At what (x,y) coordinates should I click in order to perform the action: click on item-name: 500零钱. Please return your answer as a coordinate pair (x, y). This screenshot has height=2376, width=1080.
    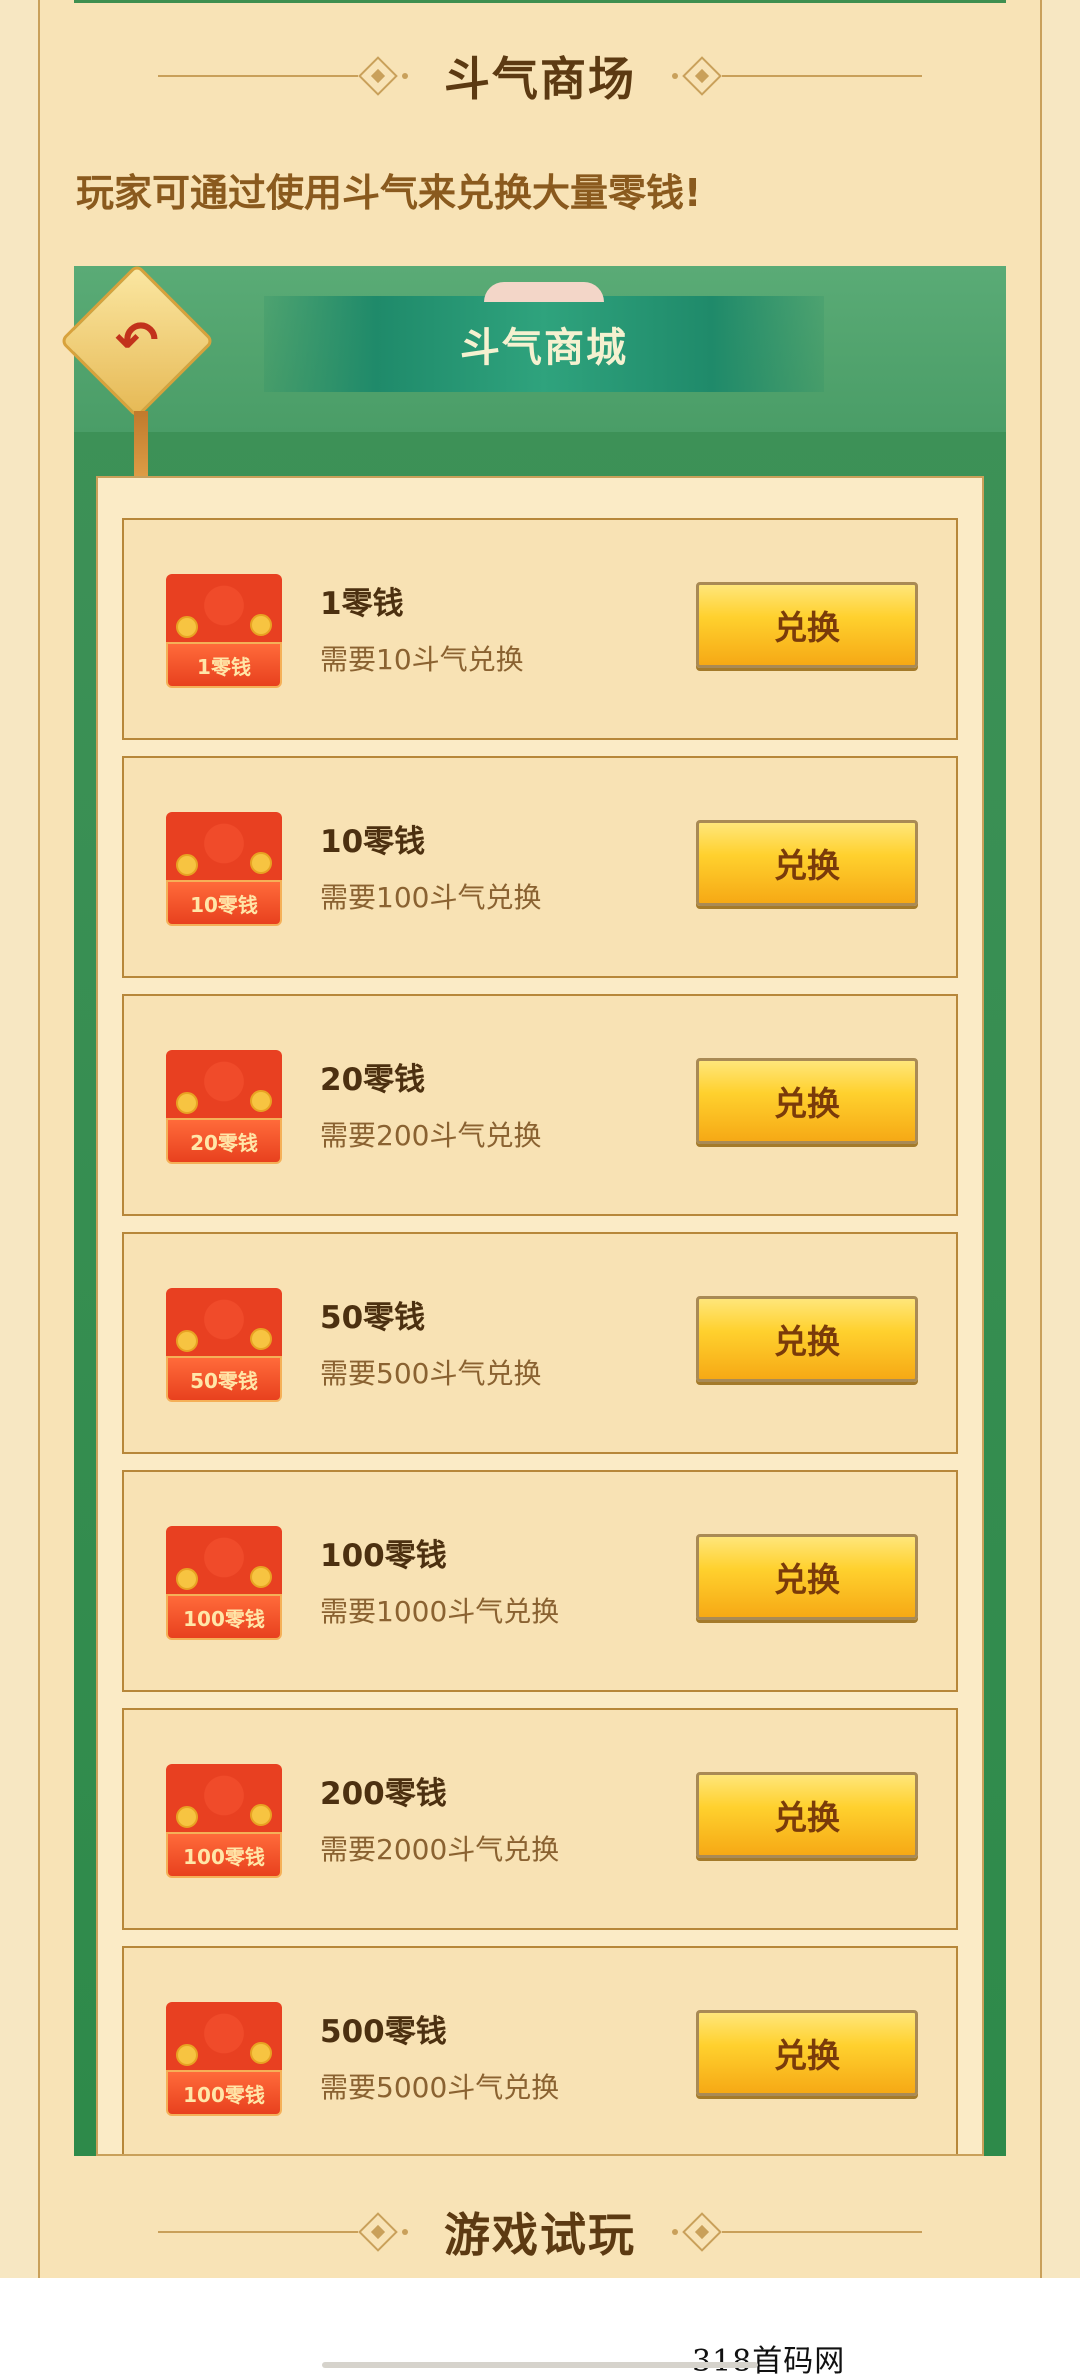
    Looking at the image, I should click on (383, 2032).